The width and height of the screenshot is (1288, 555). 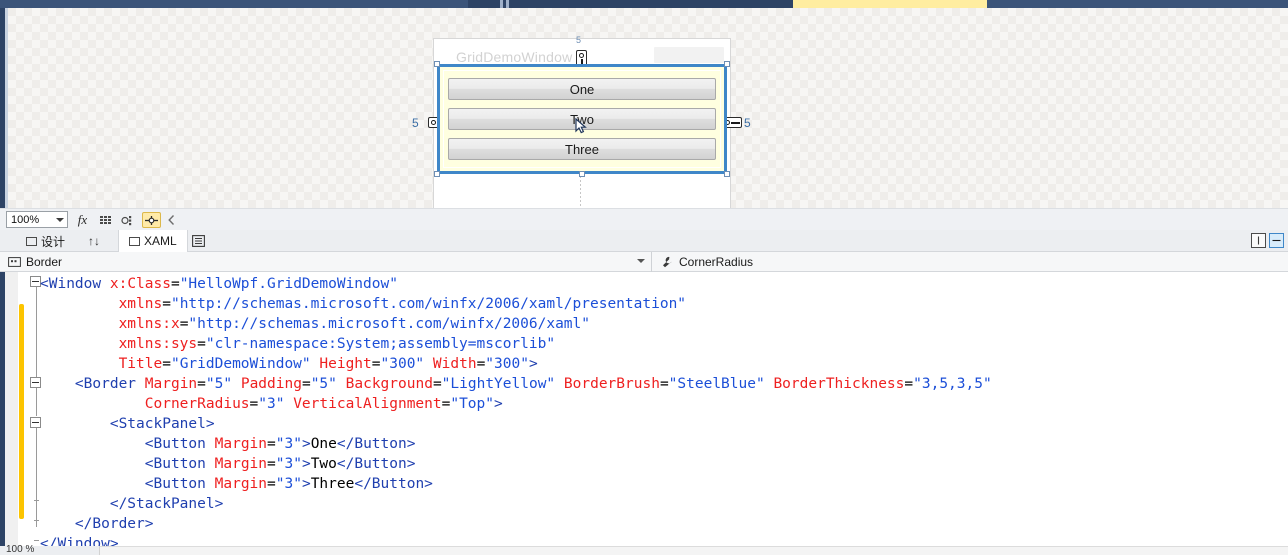 I want to click on toolbar-glyph-b, so click(x=507, y=4).